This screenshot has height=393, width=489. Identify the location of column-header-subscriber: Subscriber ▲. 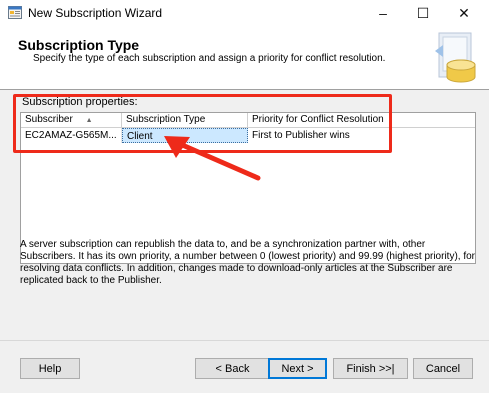
(71, 120).